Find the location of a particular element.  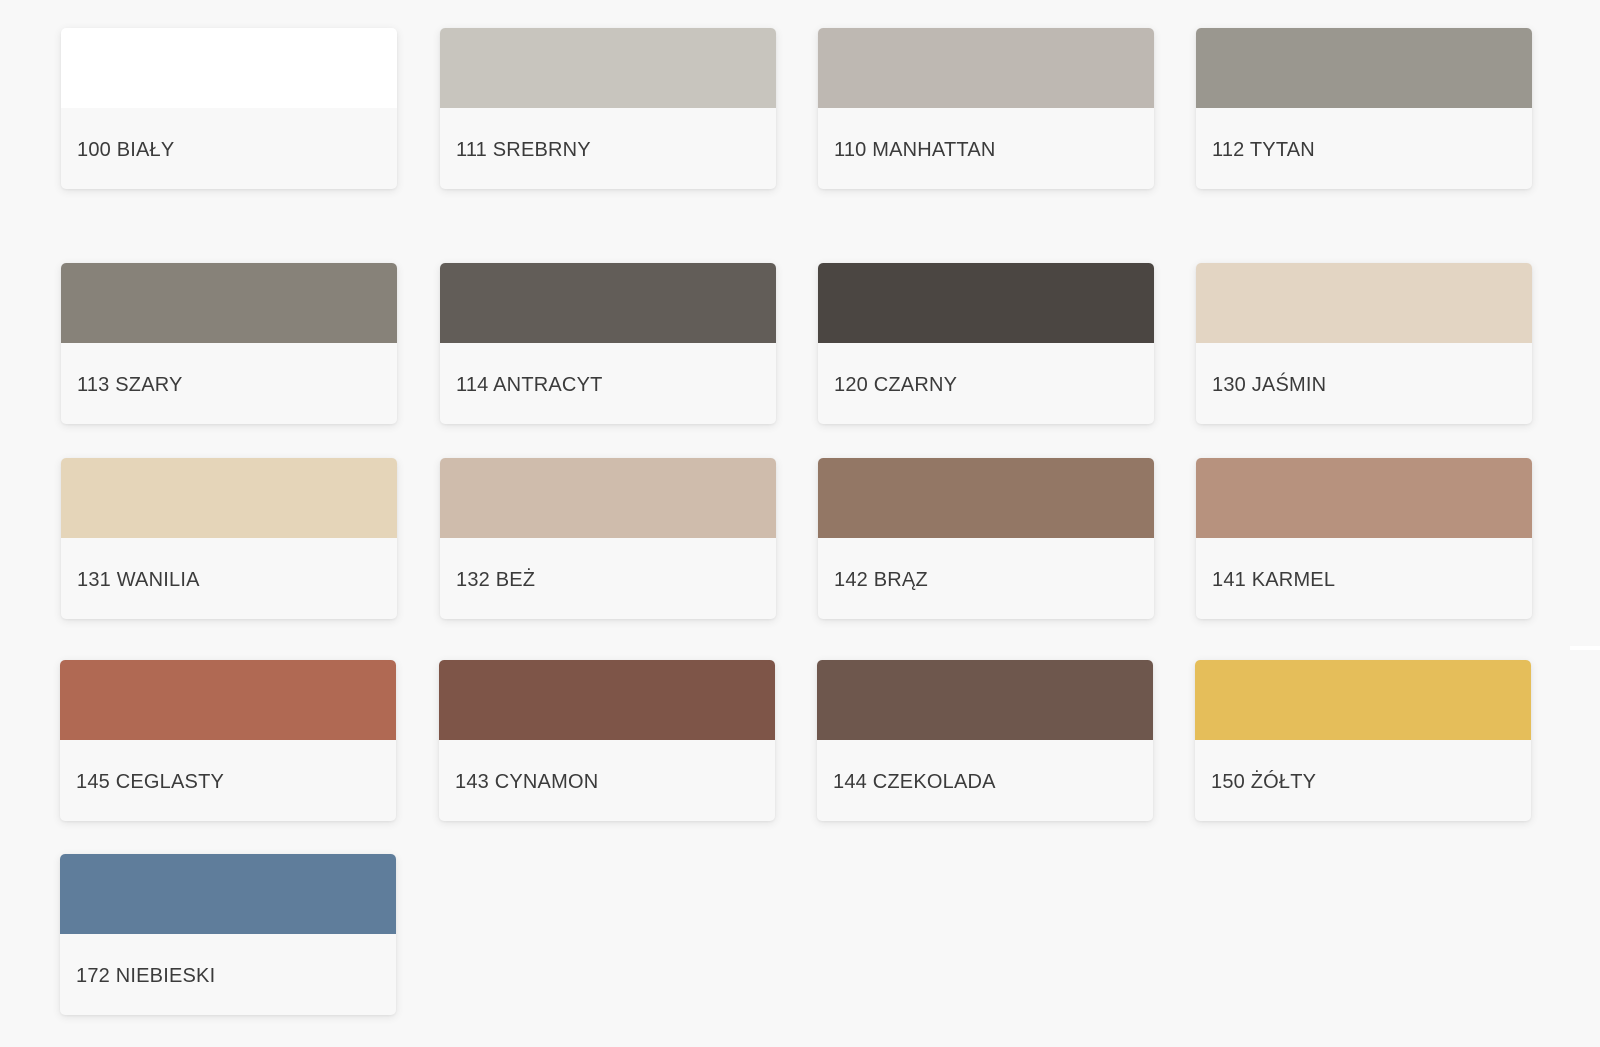

swatch-card-111: 111 SREBRNY is located at coordinates (608, 108).